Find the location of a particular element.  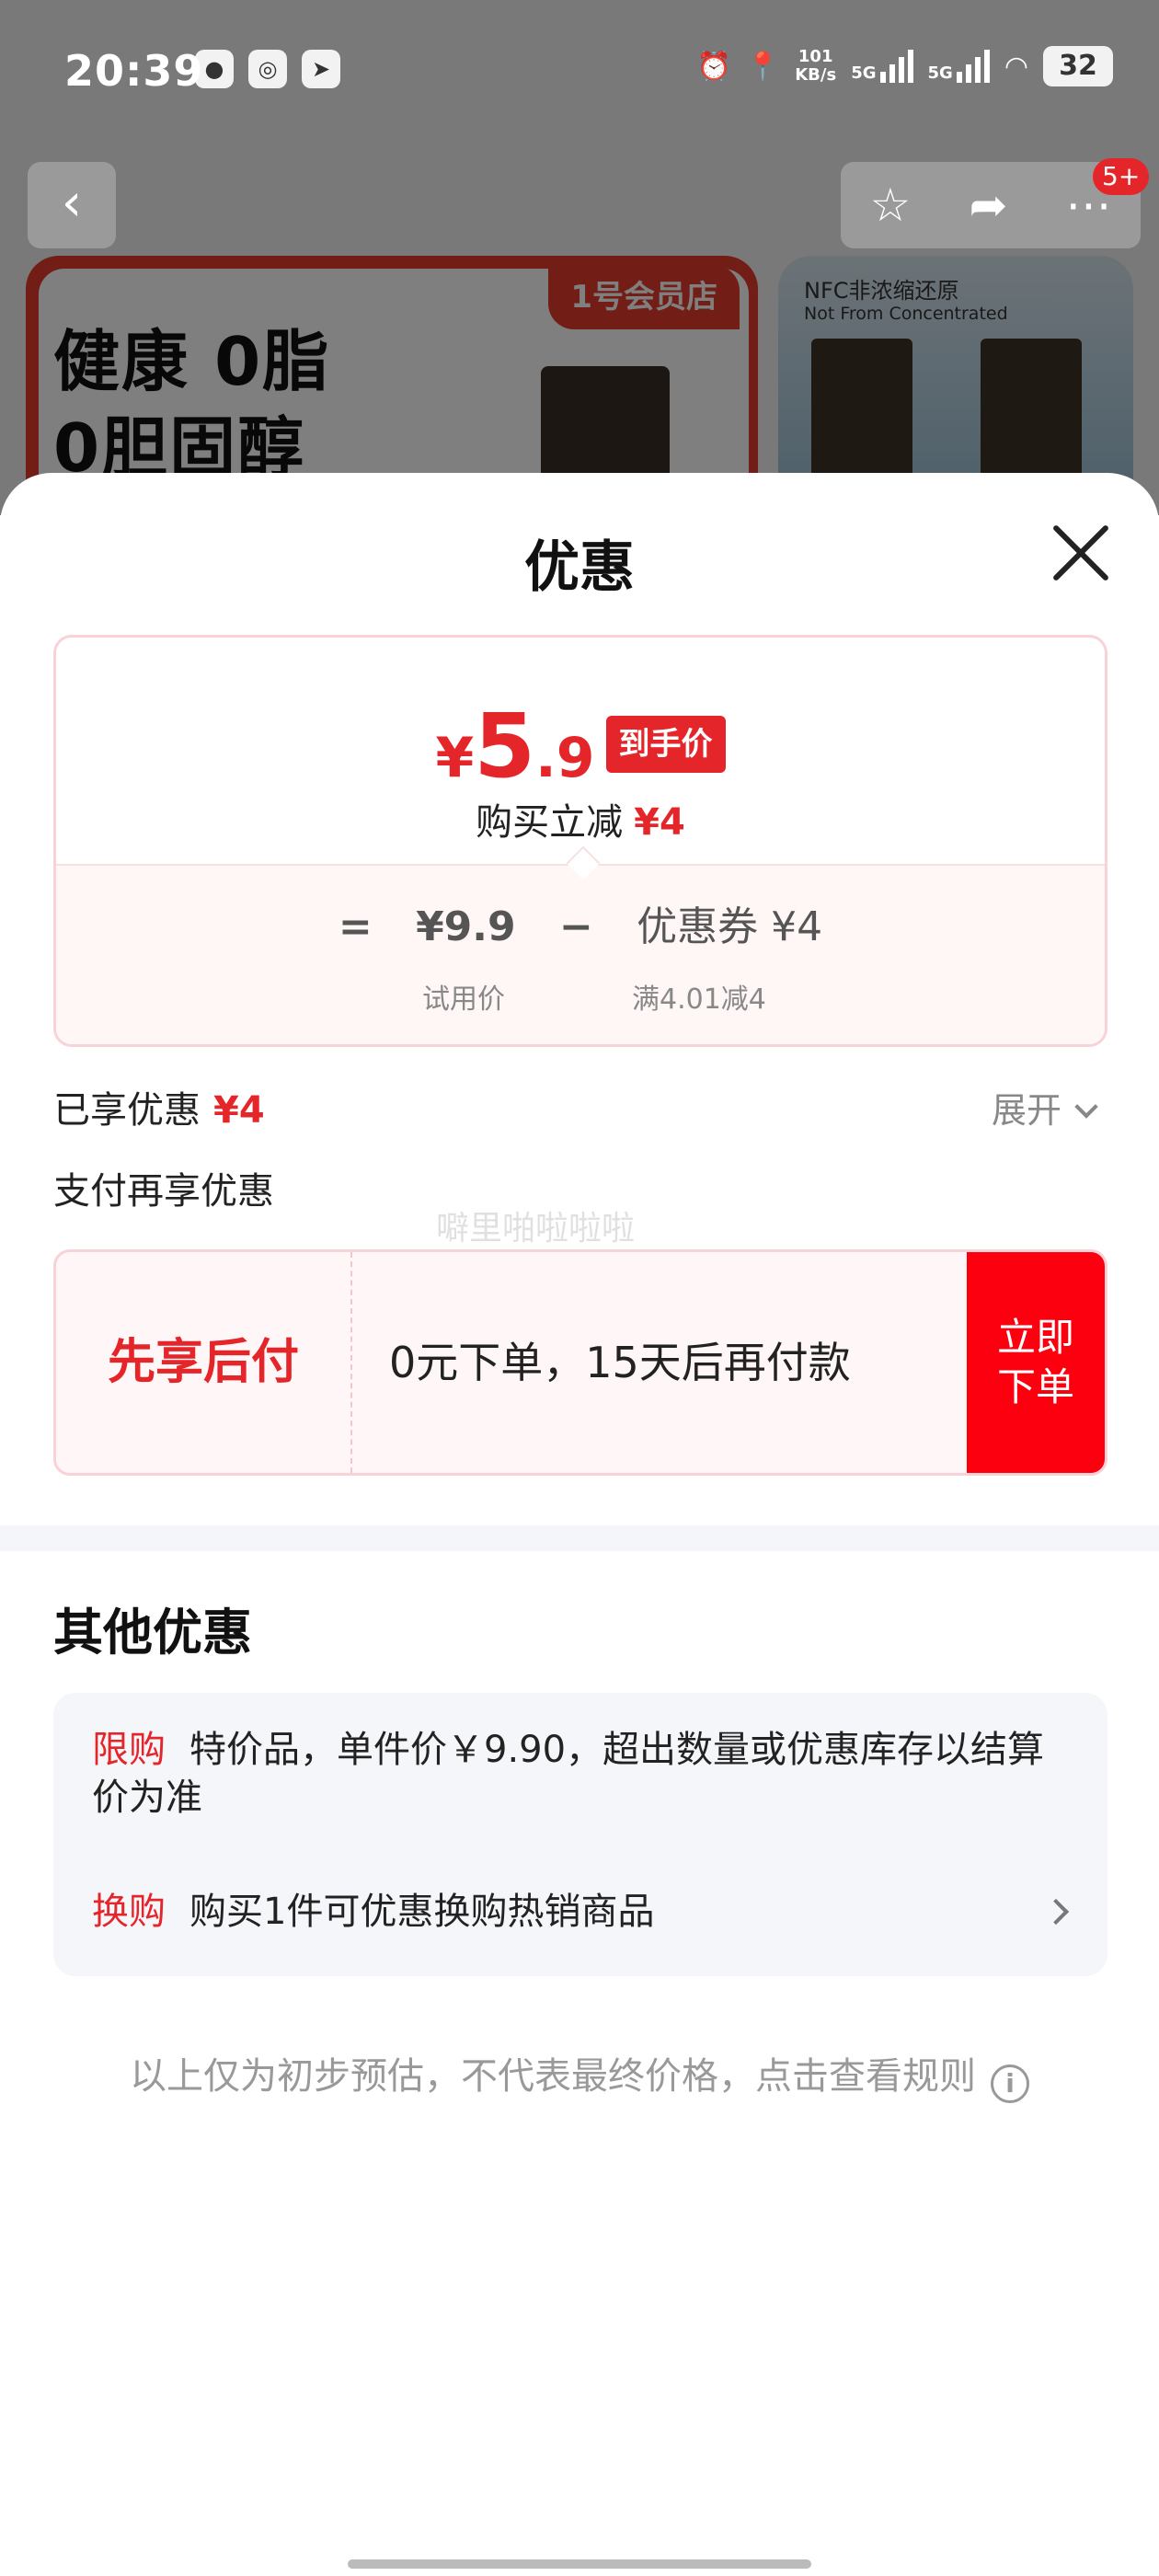

alarm-icon: ⏰ is located at coordinates (713, 66).